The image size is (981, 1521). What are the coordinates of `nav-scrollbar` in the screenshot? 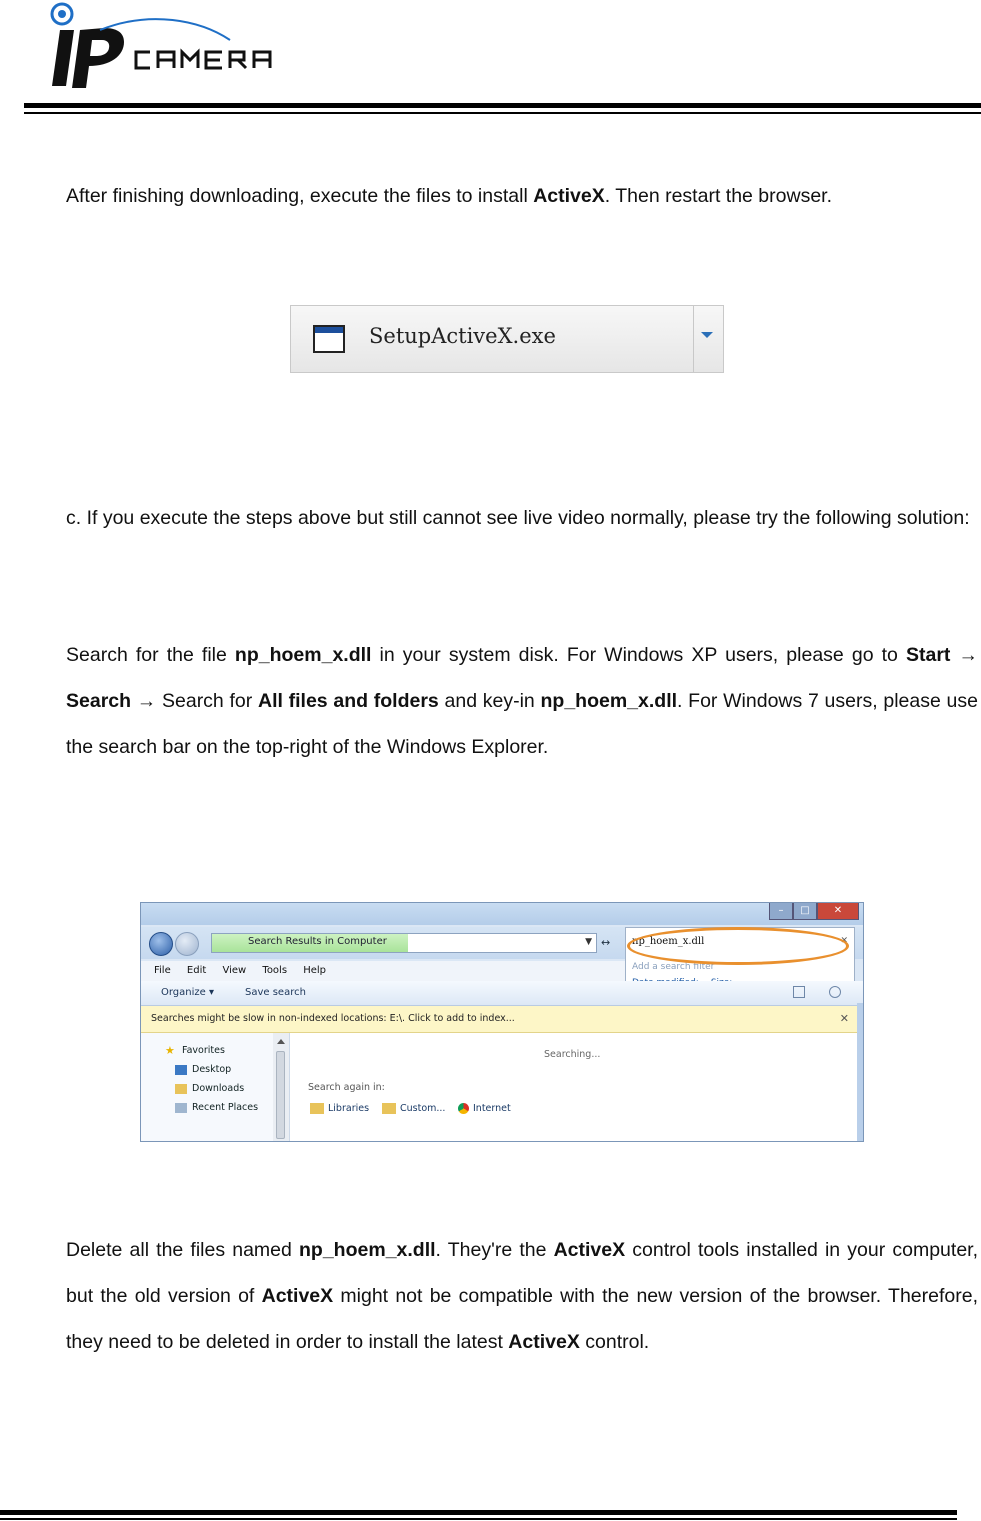 It's located at (281, 1087).